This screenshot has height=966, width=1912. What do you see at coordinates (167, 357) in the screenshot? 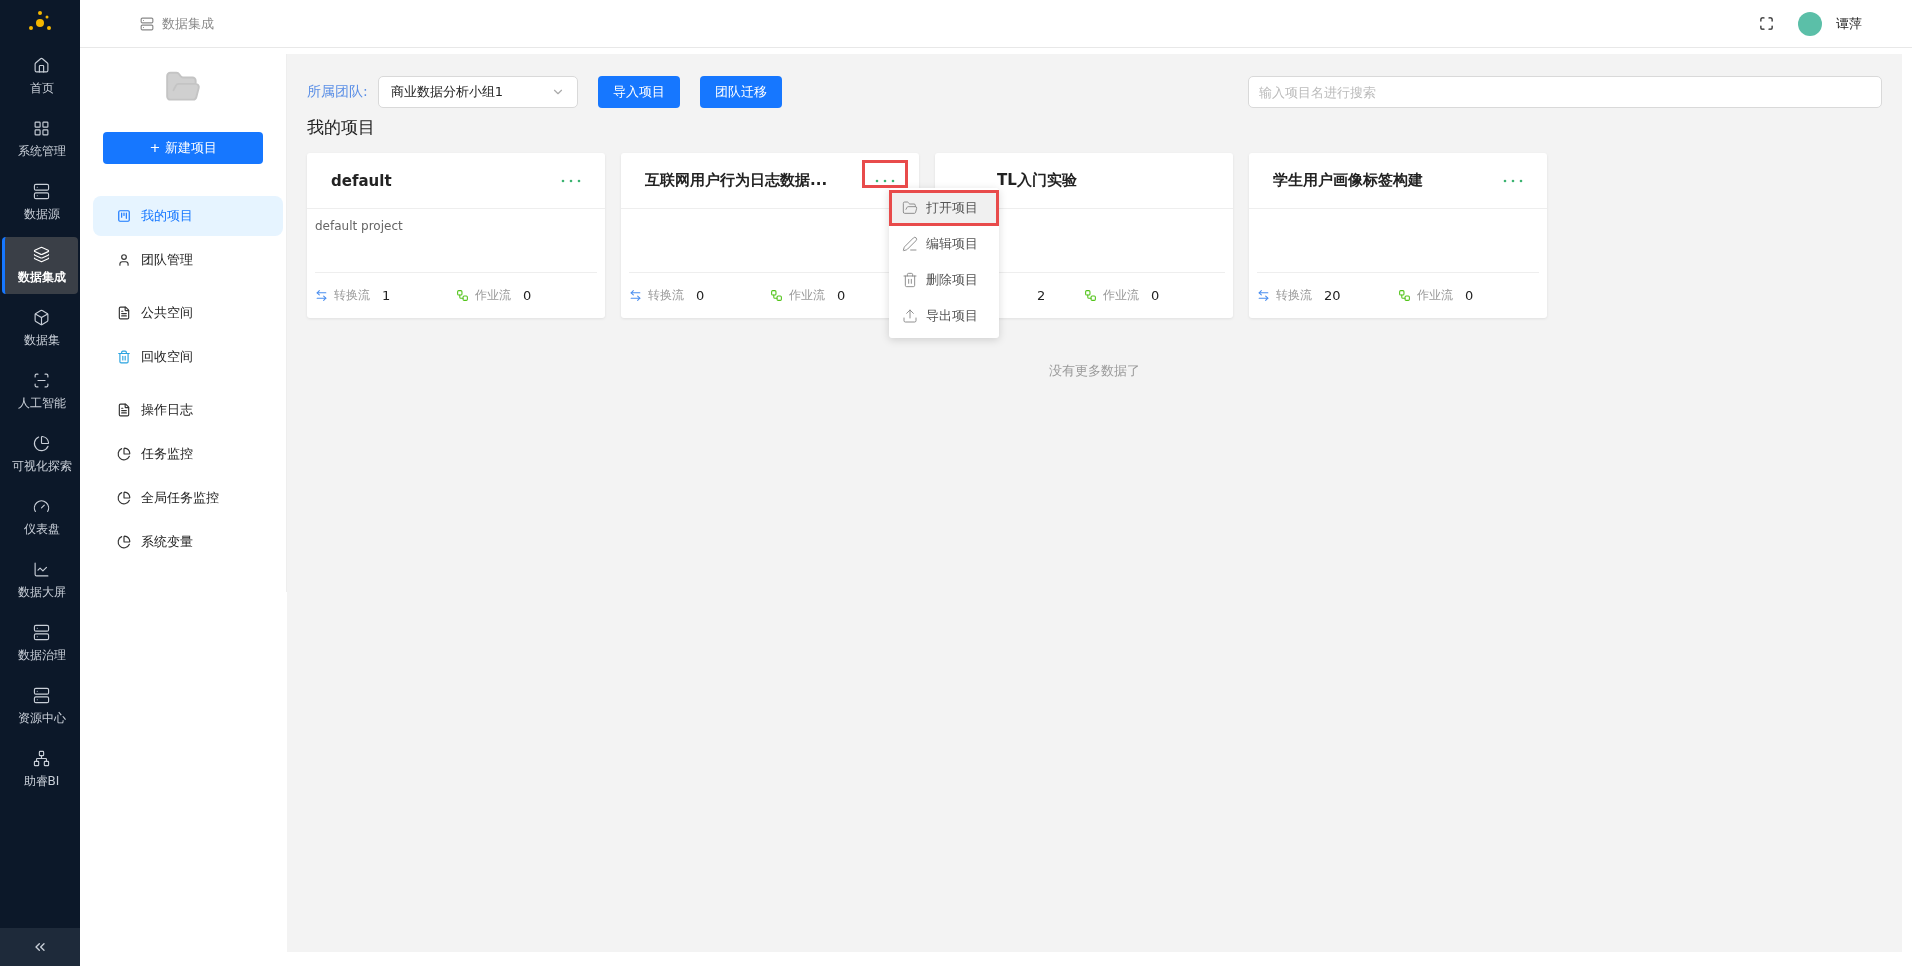
I see `sidebar-label: 回收空间` at bounding box center [167, 357].